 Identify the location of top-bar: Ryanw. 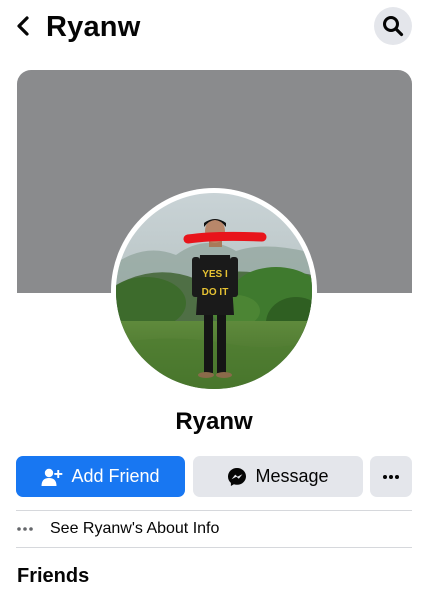
(214, 28).